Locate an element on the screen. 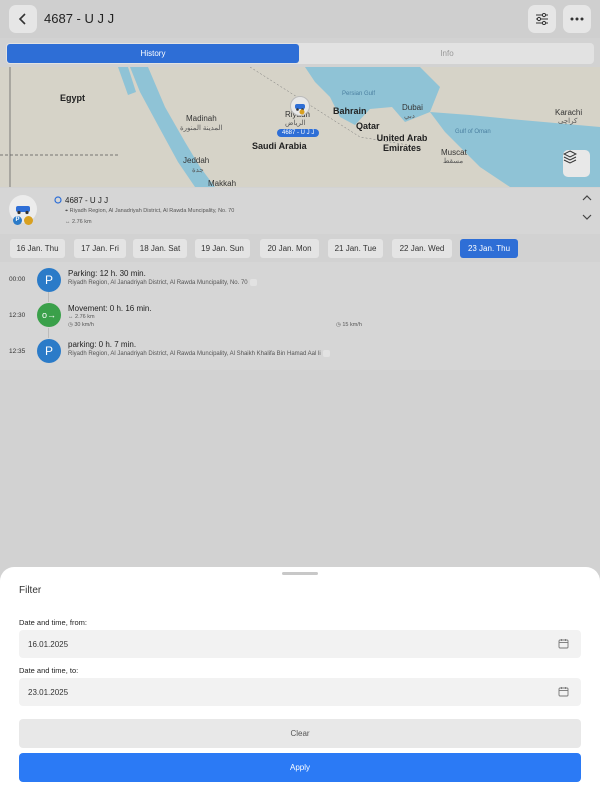 This screenshot has height=800, width=600. to-label: Date and time, to: is located at coordinates (49, 670).